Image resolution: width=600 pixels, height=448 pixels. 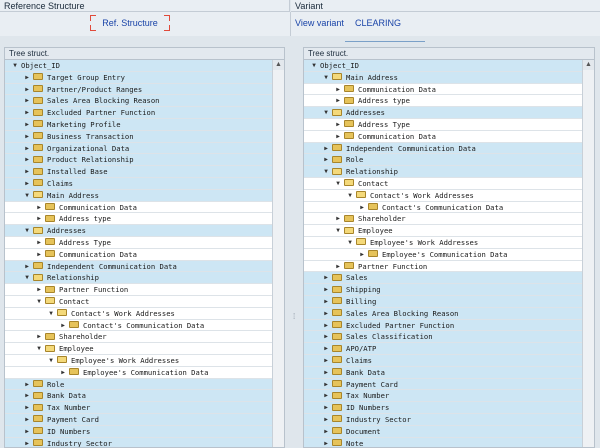 I want to click on tree-row: ▶ Role, so click(x=138, y=384).